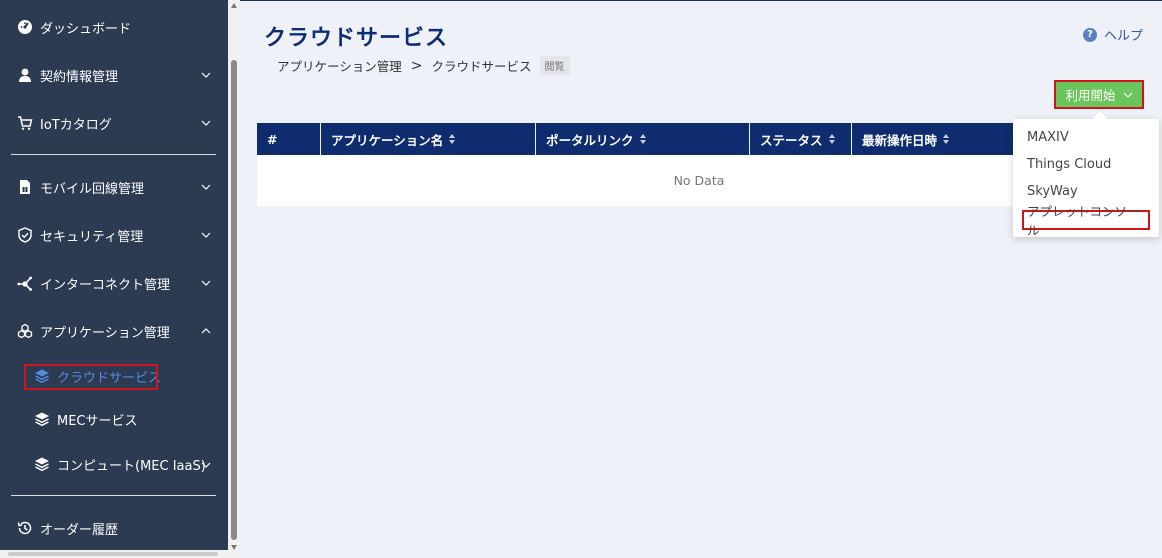  What do you see at coordinates (25, 187) in the screenshot?
I see `sim-card-icon` at bounding box center [25, 187].